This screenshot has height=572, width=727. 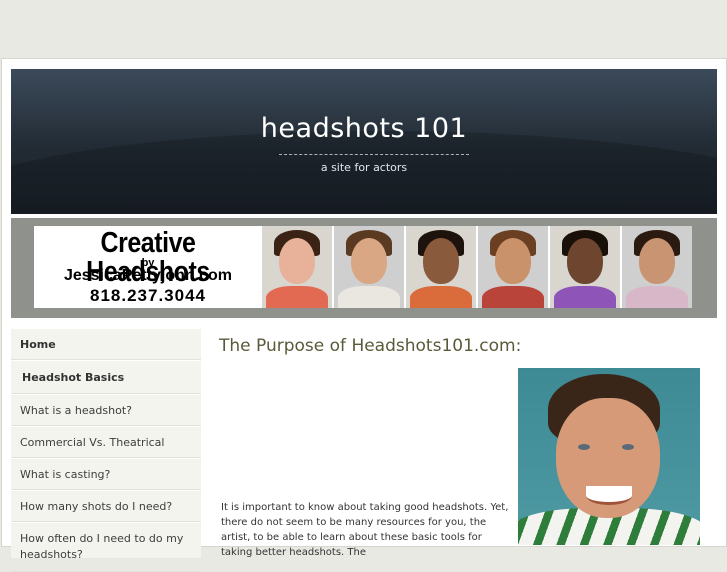 What do you see at coordinates (477, 267) in the screenshot?
I see `headshot-strip` at bounding box center [477, 267].